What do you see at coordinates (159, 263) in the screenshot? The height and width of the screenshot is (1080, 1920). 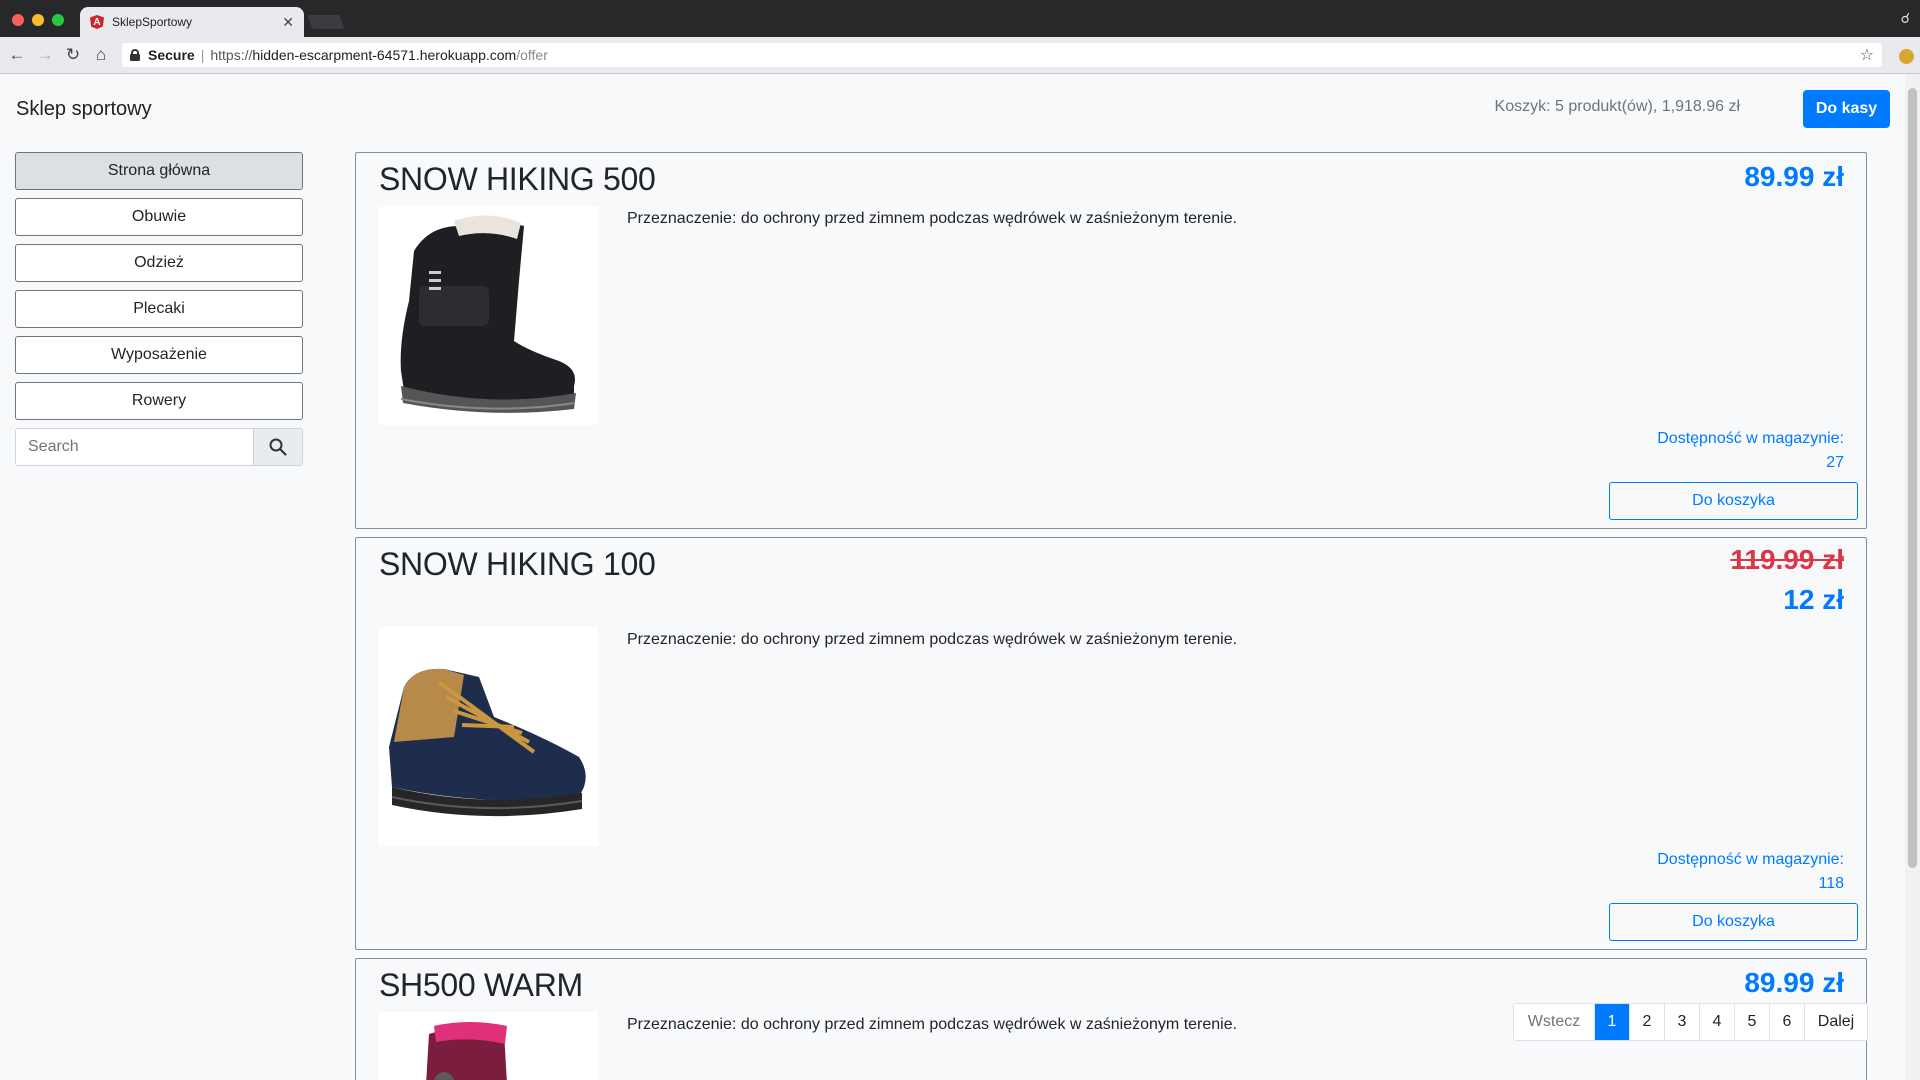 I see `category-clothing-button: Odzież` at bounding box center [159, 263].